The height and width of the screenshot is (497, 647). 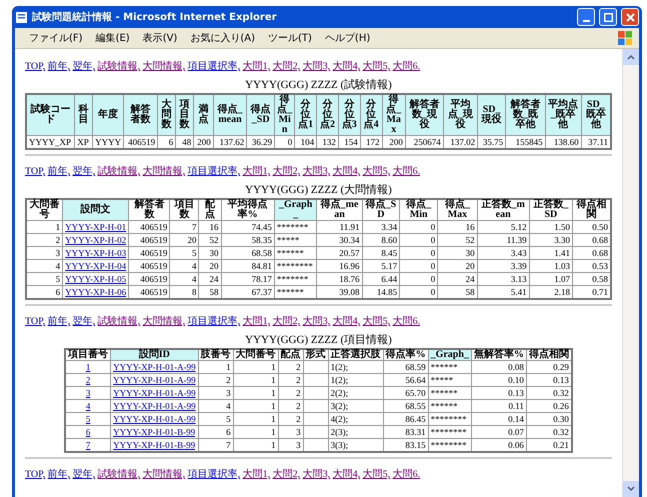 I want to click on scrollbar, so click(x=630, y=273).